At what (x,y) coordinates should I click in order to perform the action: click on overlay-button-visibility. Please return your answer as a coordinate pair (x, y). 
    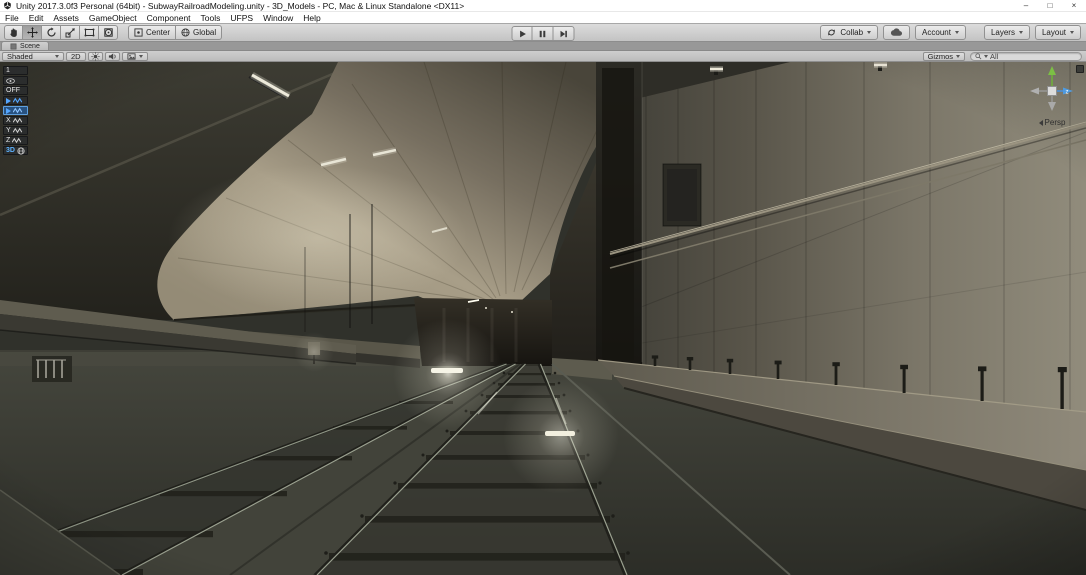
    Looking at the image, I should click on (15, 80).